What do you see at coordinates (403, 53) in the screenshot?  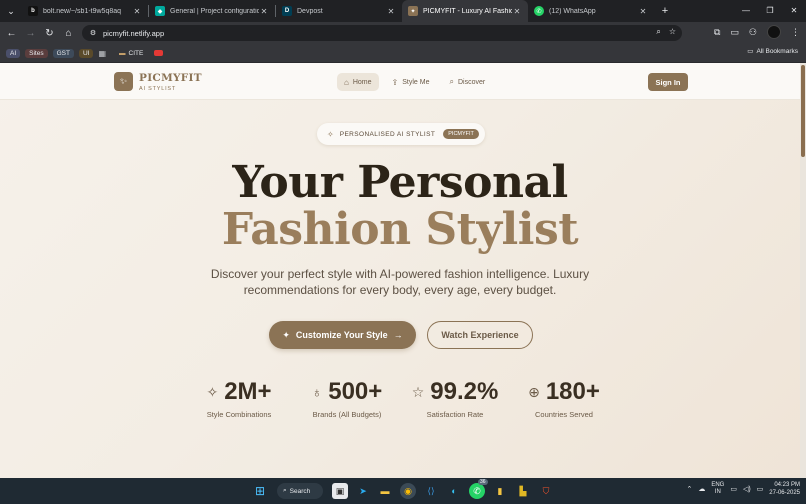 I see `bookmarks-bar: AI Sites GST UI ▦ ▬ CITE ▭ All Bookmarks` at bounding box center [403, 53].